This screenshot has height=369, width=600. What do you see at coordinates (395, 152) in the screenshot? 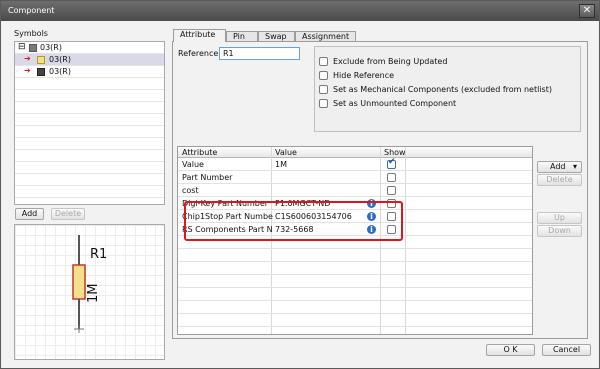
I see `column-show: Show` at bounding box center [395, 152].